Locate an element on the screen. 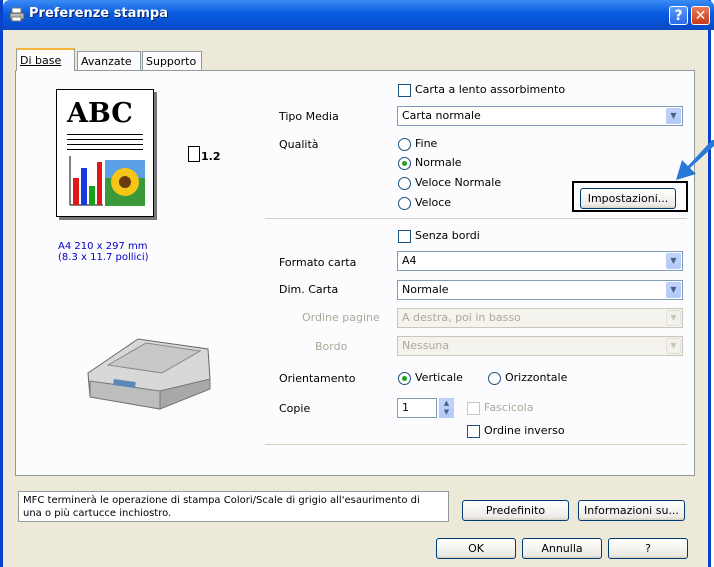 The width and height of the screenshot is (714, 567). slow-dry-paper-label: Carta a lento assorbimento is located at coordinates (490, 89).